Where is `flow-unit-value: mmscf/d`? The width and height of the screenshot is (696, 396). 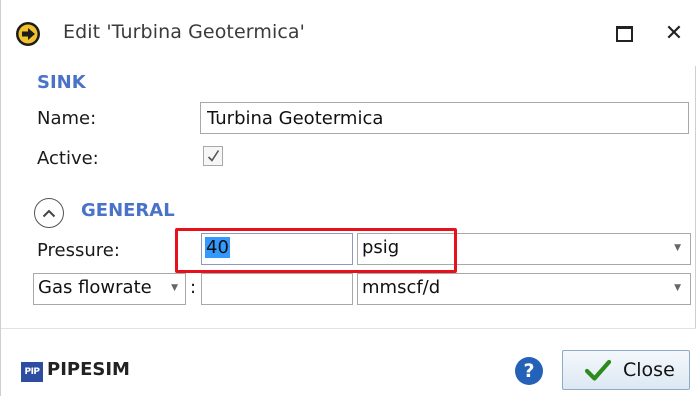 flow-unit-value: mmscf/d is located at coordinates (401, 287).